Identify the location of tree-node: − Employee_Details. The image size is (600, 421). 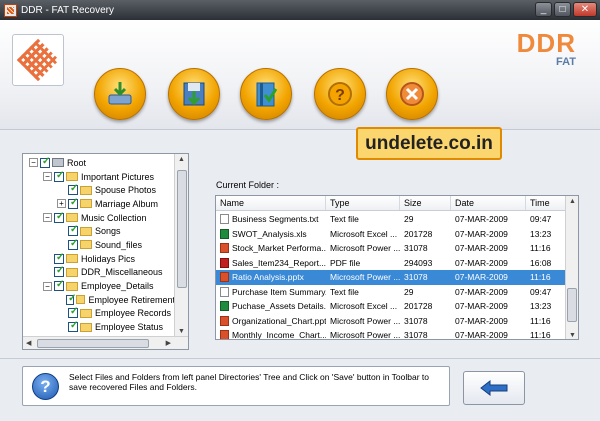
(99, 286).